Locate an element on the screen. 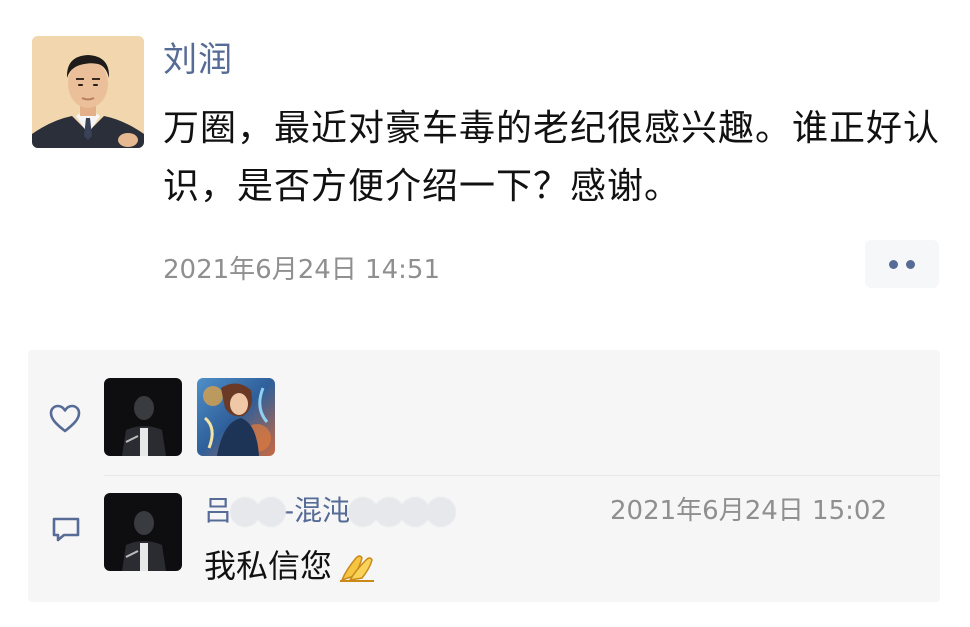 The width and height of the screenshot is (970, 627). post-timestamp: 2021年6月24日 14:51 is located at coordinates (301, 270).